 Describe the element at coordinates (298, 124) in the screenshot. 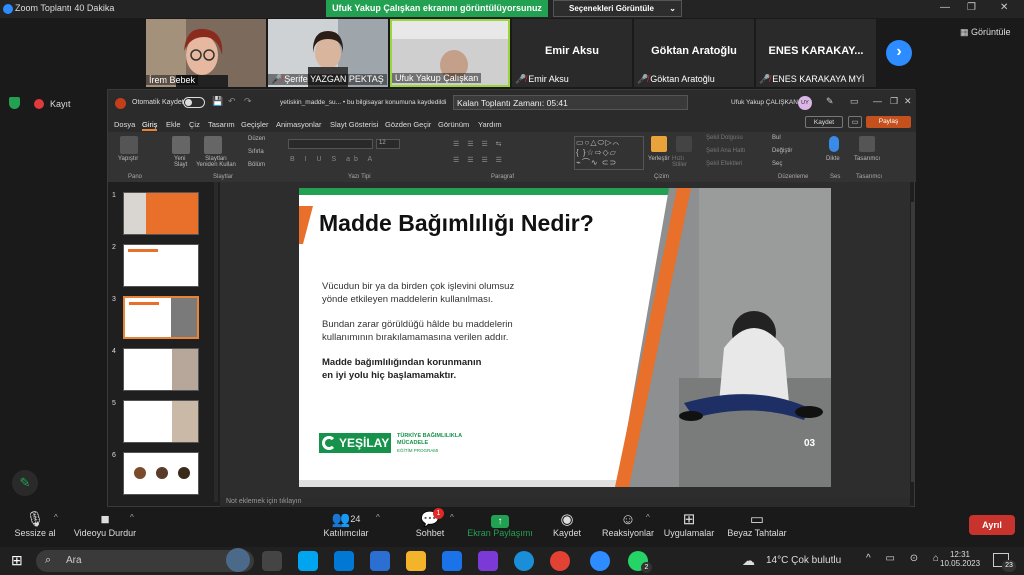

I see `menu-animasyonlar: Animasyonlar` at that location.